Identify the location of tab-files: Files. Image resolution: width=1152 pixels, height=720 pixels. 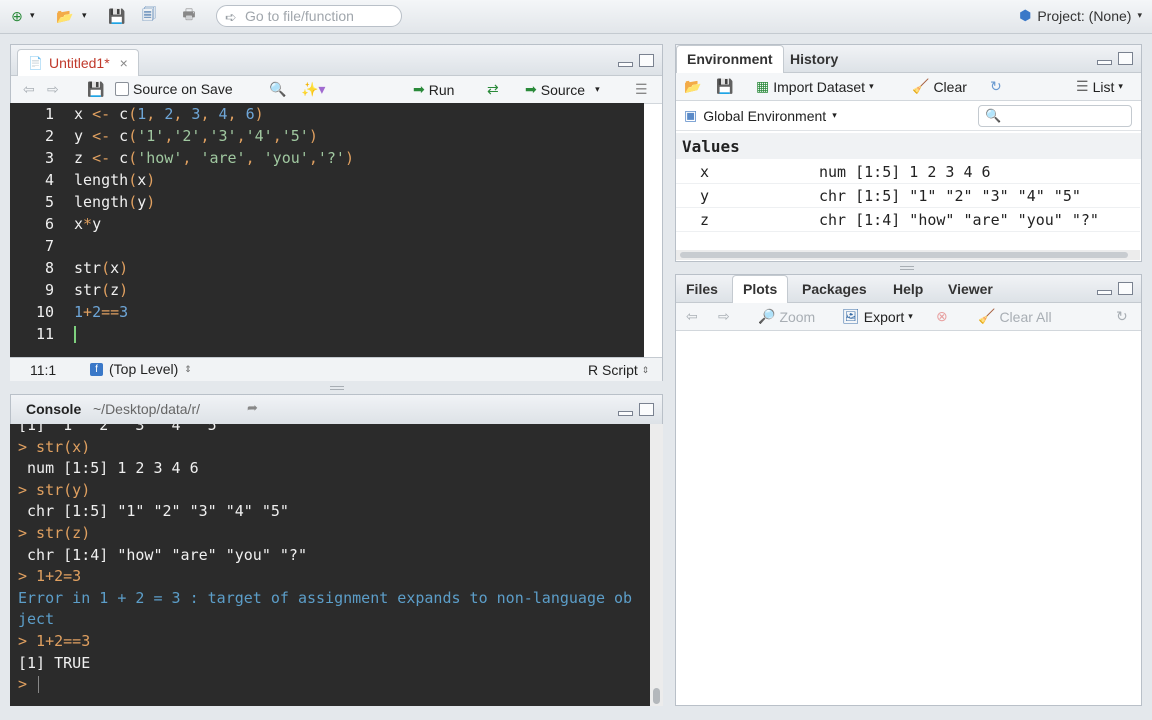
(702, 289).